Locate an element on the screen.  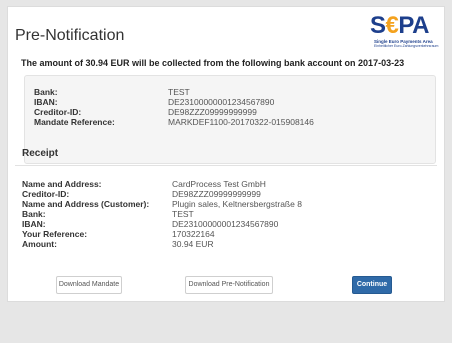
mandate-reference-value: MARKDEF1100-20170322-015908146 is located at coordinates (241, 122).